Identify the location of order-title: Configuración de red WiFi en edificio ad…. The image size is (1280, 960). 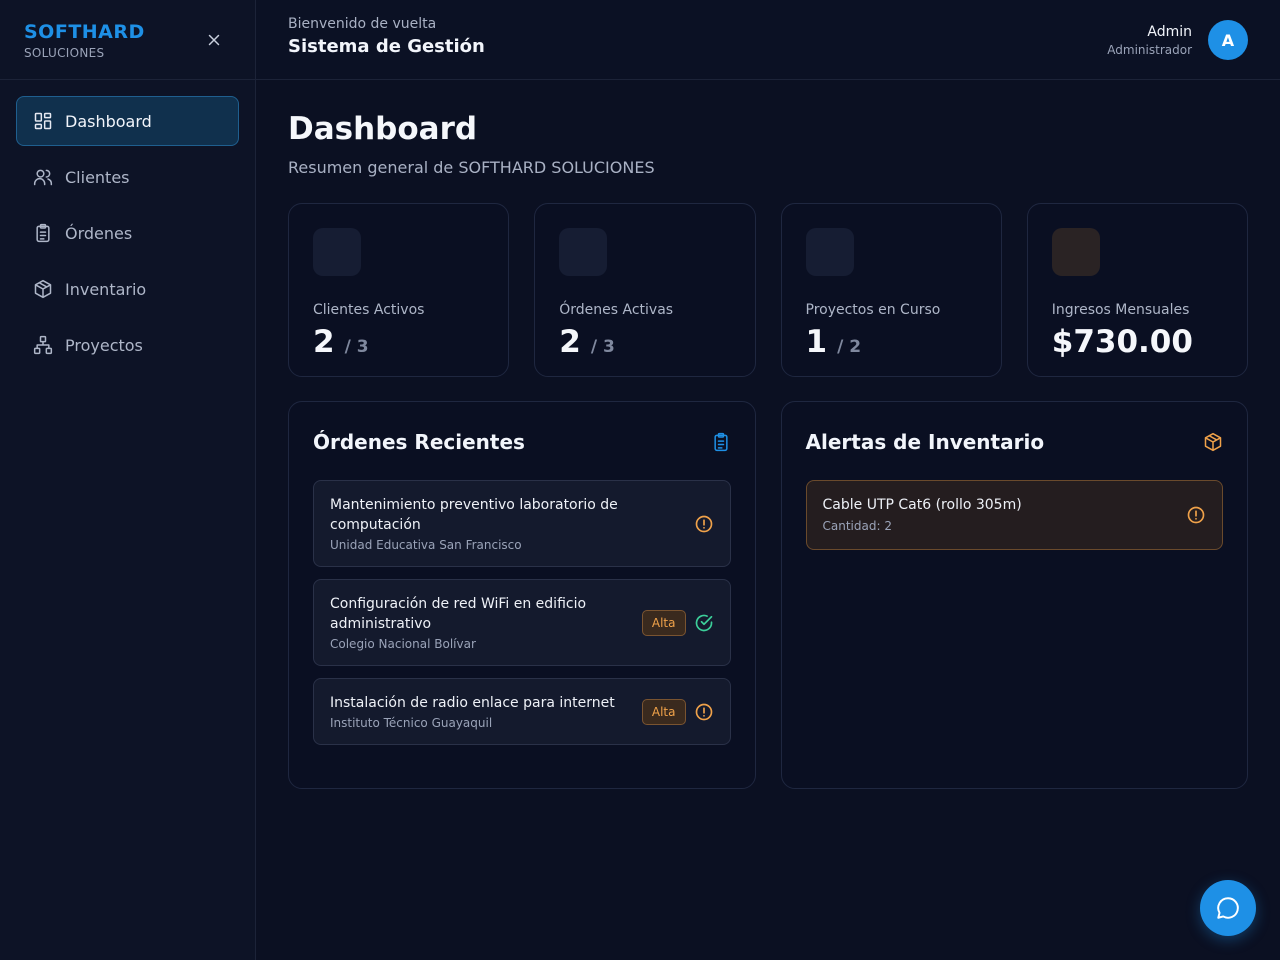
(458, 614).